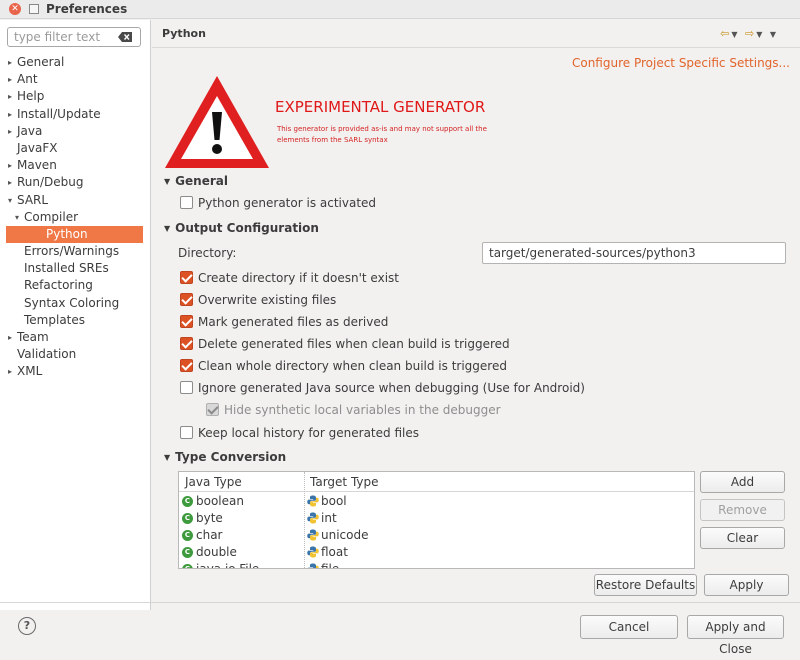 The image size is (800, 660). I want to click on keep-local-history-for-generated-files-checkbox, so click(186, 432).